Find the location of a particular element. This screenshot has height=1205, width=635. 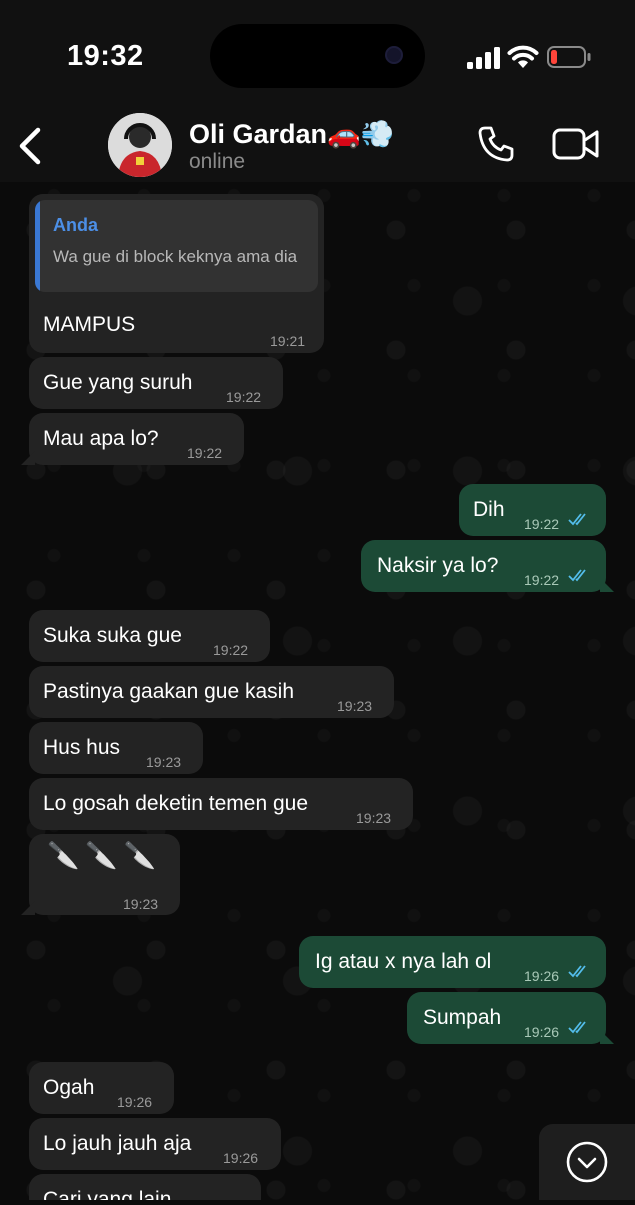

video-camera-icon is located at coordinates (576, 144).